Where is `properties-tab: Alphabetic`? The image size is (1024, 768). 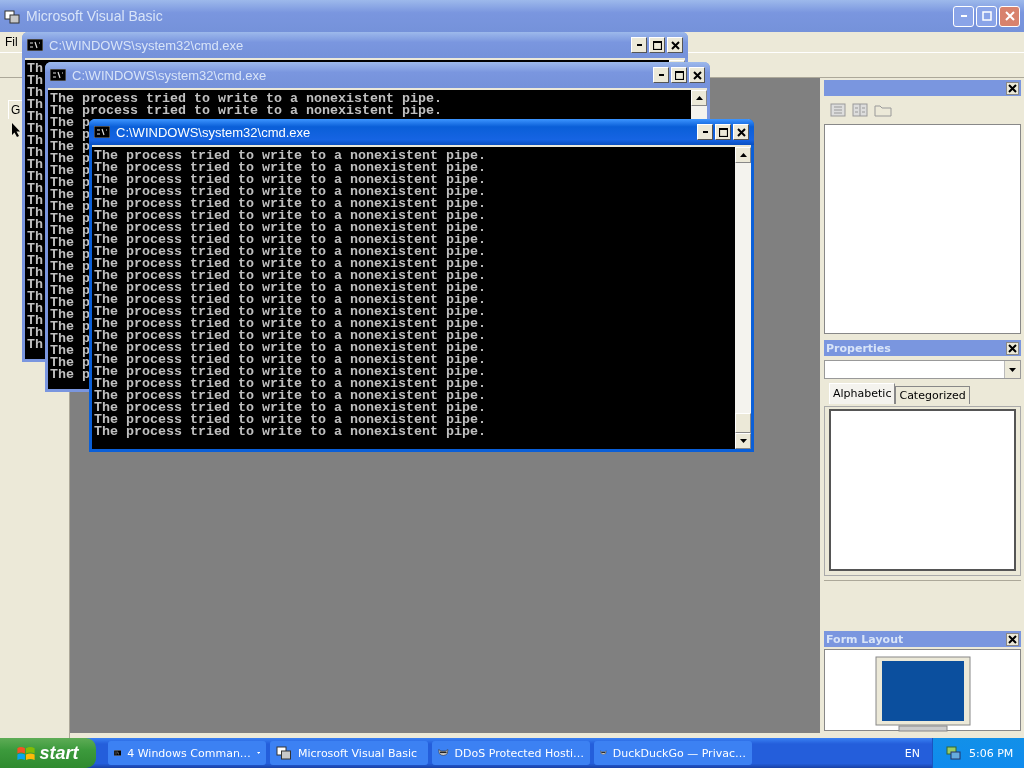 properties-tab: Alphabetic is located at coordinates (862, 393).